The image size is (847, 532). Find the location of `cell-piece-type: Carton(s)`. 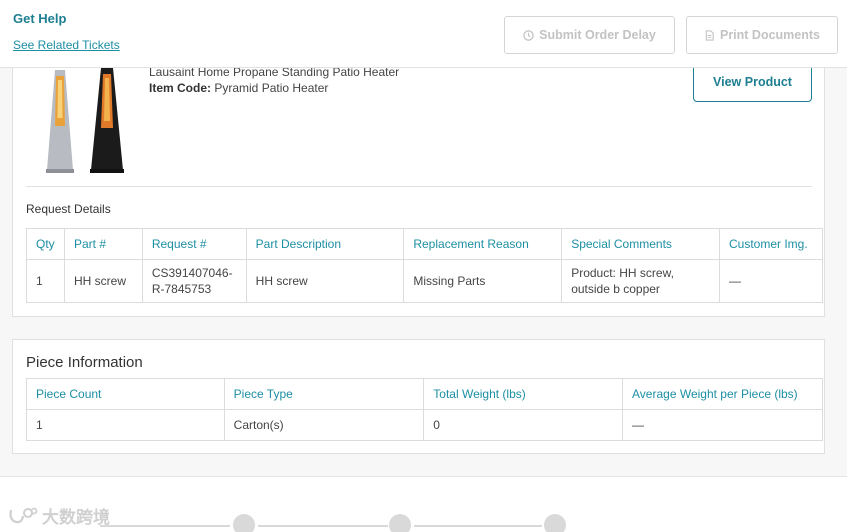

cell-piece-type: Carton(s) is located at coordinates (324, 425).